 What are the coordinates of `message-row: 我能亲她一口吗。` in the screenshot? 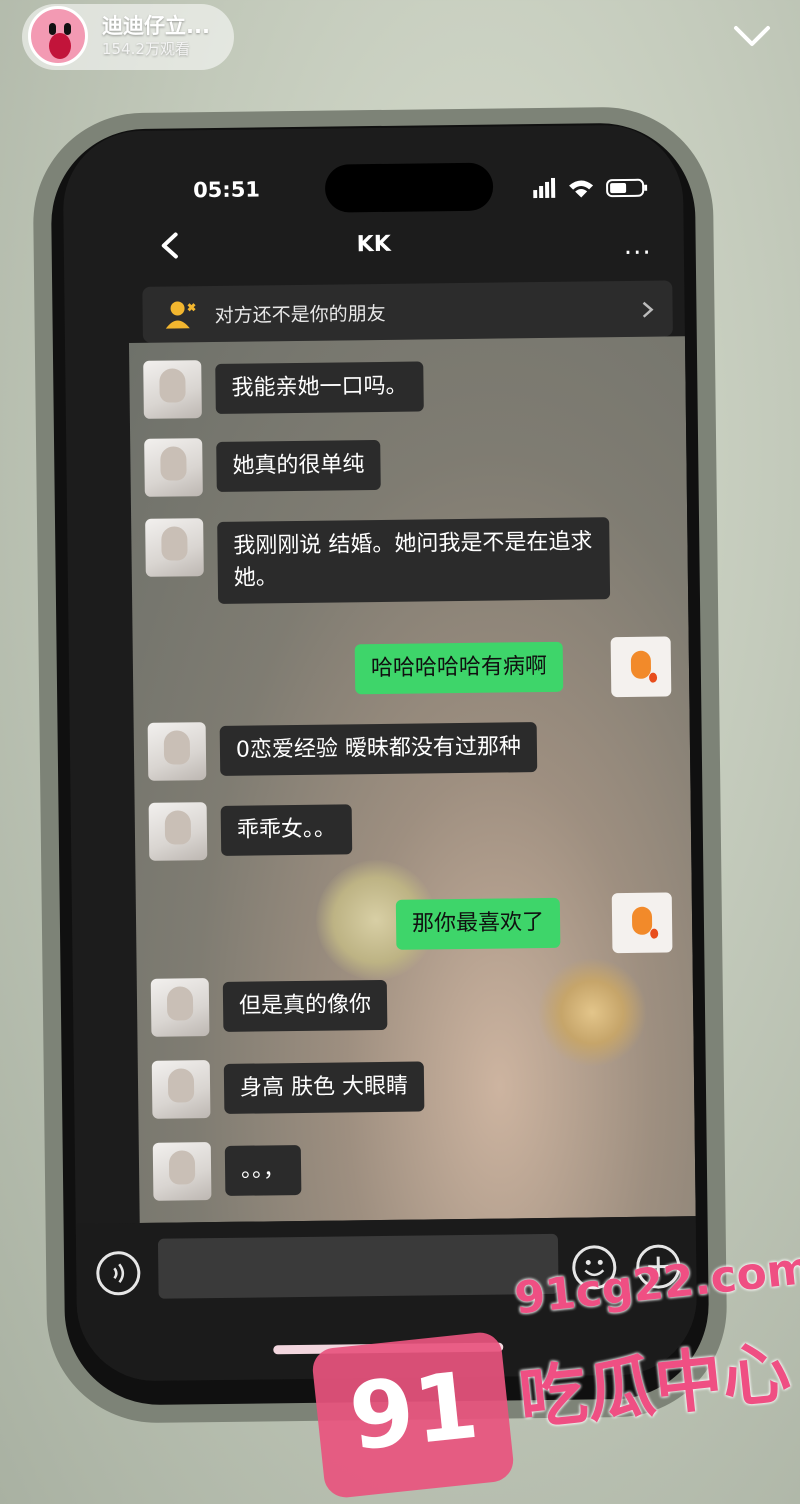 It's located at (407, 386).